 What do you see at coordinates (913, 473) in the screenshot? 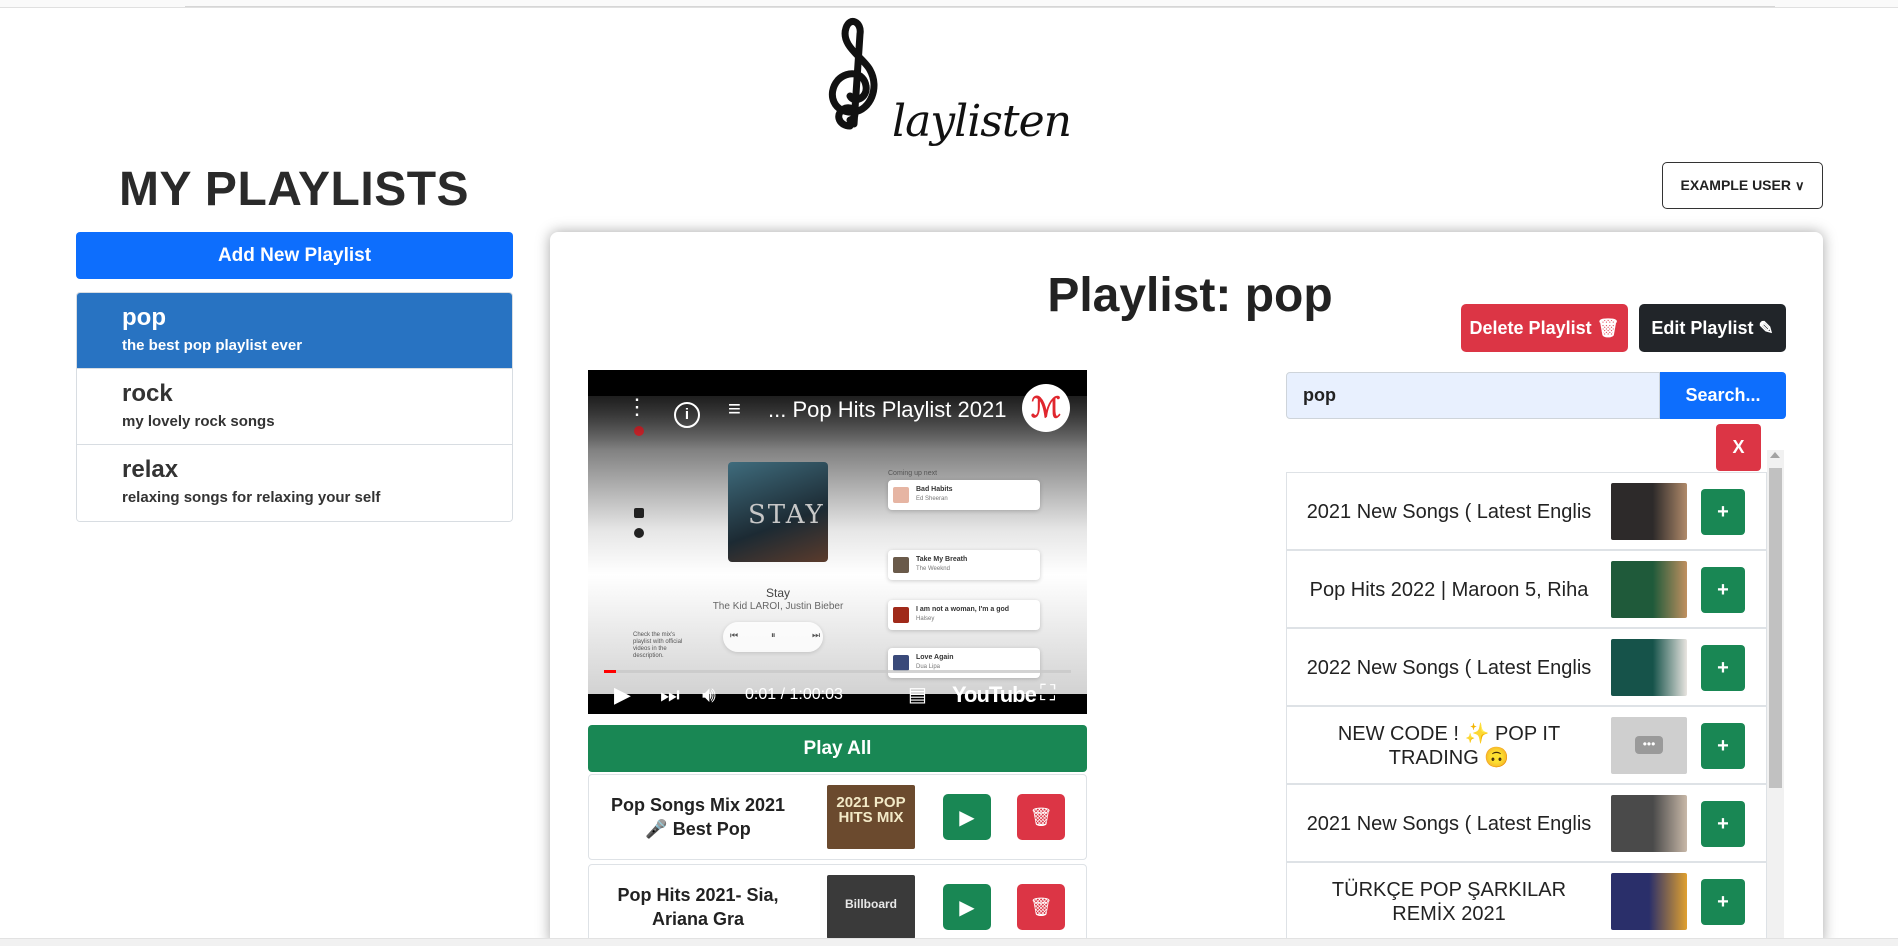
I see `up-next-label: Coming up next` at bounding box center [913, 473].